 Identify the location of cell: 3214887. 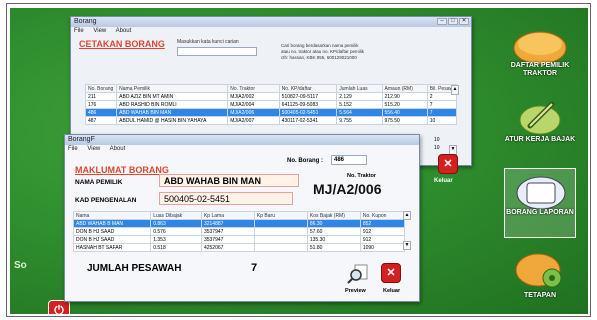
(227, 223).